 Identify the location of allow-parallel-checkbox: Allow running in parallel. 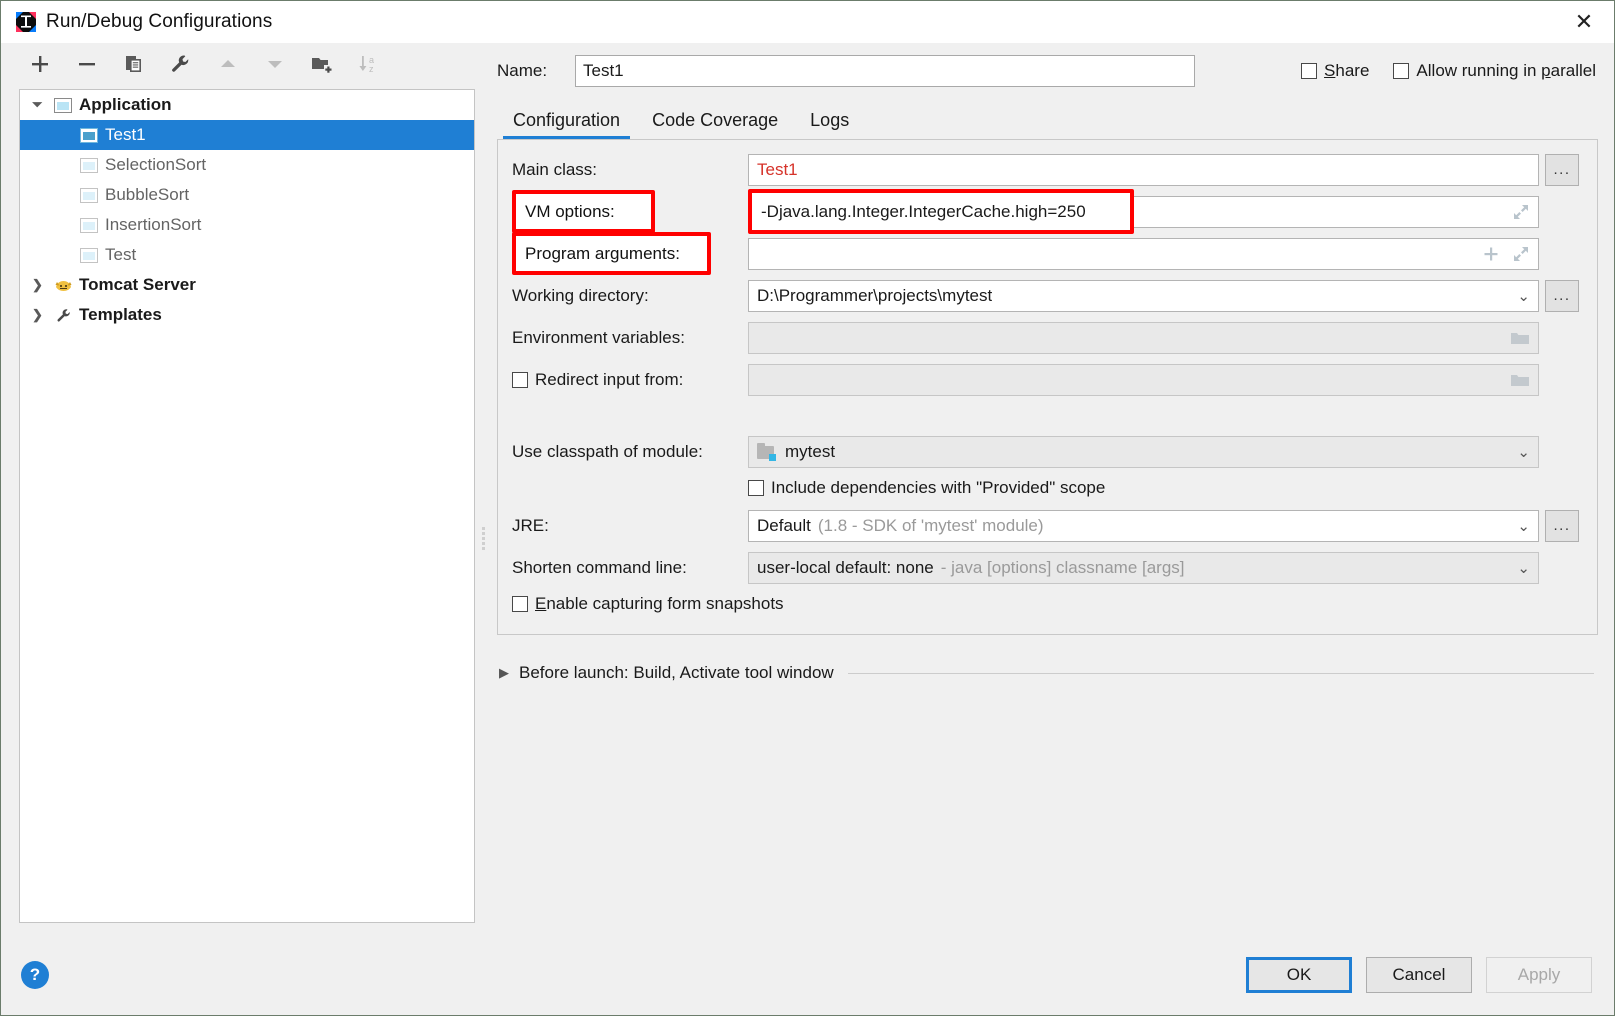
(1494, 71).